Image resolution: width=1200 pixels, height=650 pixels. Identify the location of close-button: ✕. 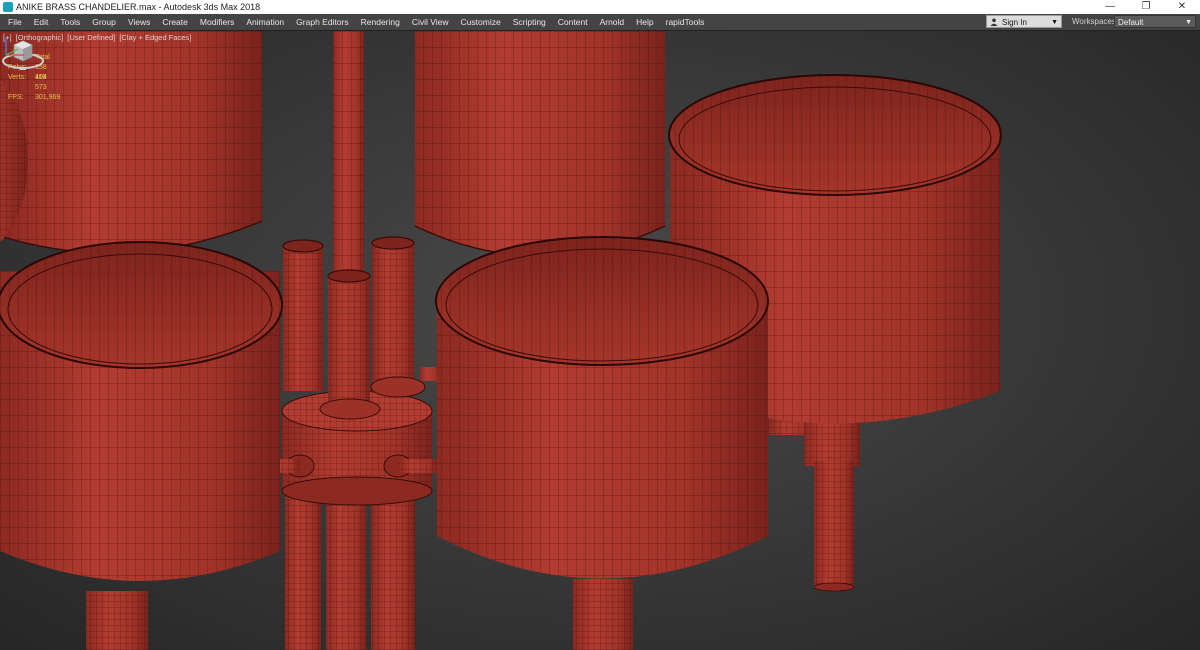
(1182, 7).